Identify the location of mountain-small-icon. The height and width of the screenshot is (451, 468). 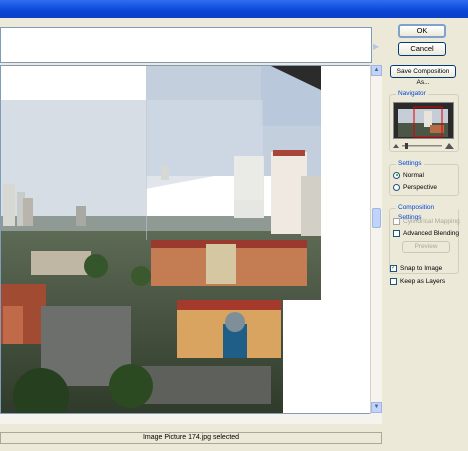
(396, 146).